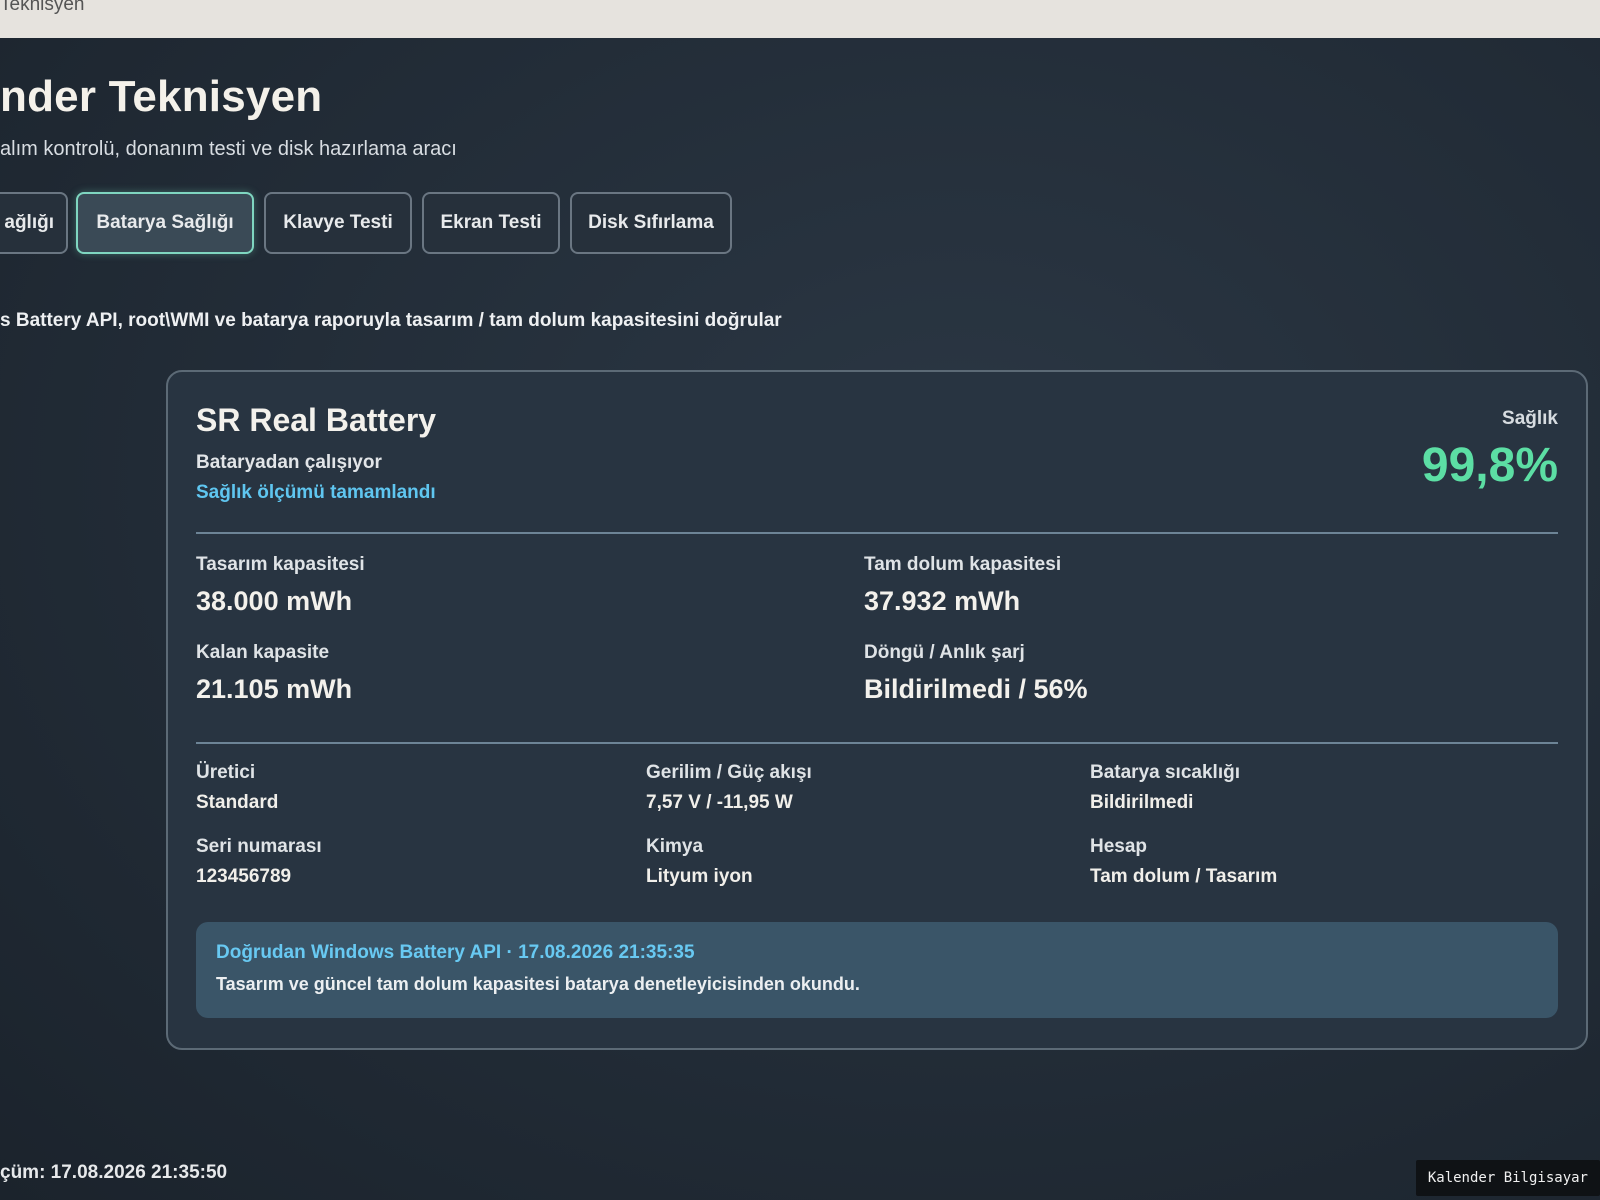 The height and width of the screenshot is (1200, 1600). What do you see at coordinates (1165, 772) in the screenshot?
I see `battery-temperature-label: Batarya sıcaklığı` at bounding box center [1165, 772].